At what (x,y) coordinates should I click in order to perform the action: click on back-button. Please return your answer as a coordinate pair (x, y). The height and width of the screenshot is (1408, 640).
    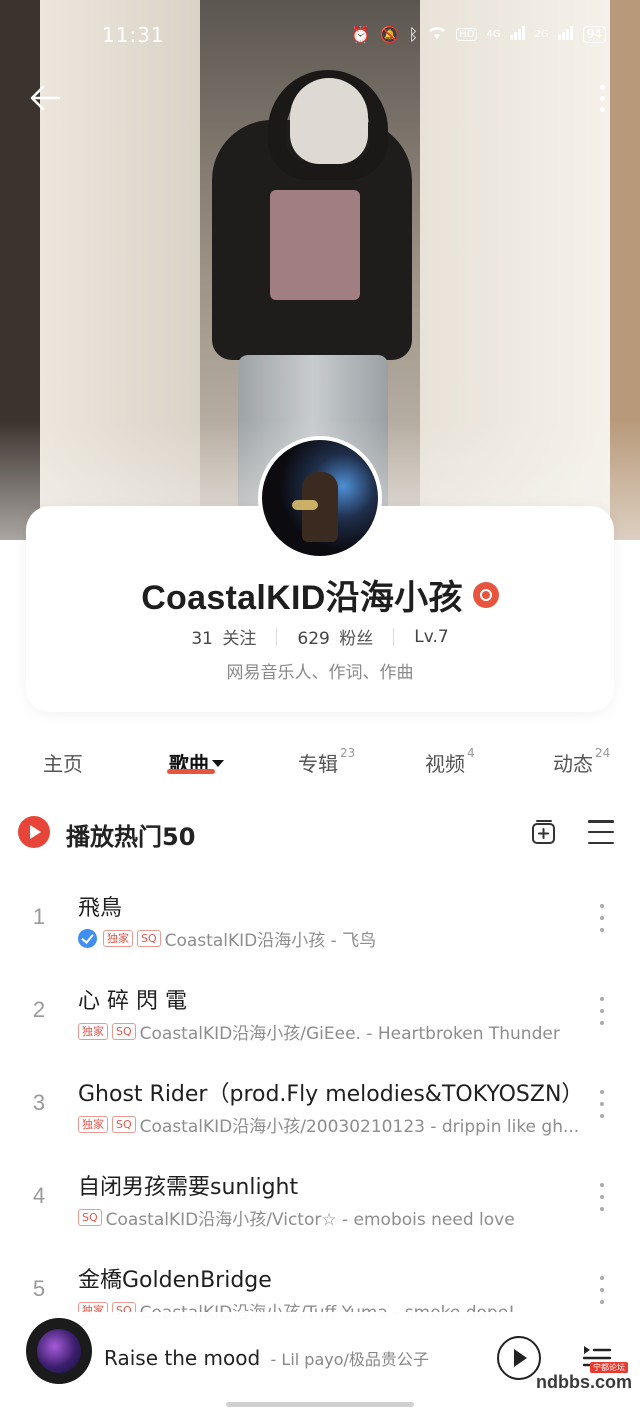
    Looking at the image, I should click on (46, 98).